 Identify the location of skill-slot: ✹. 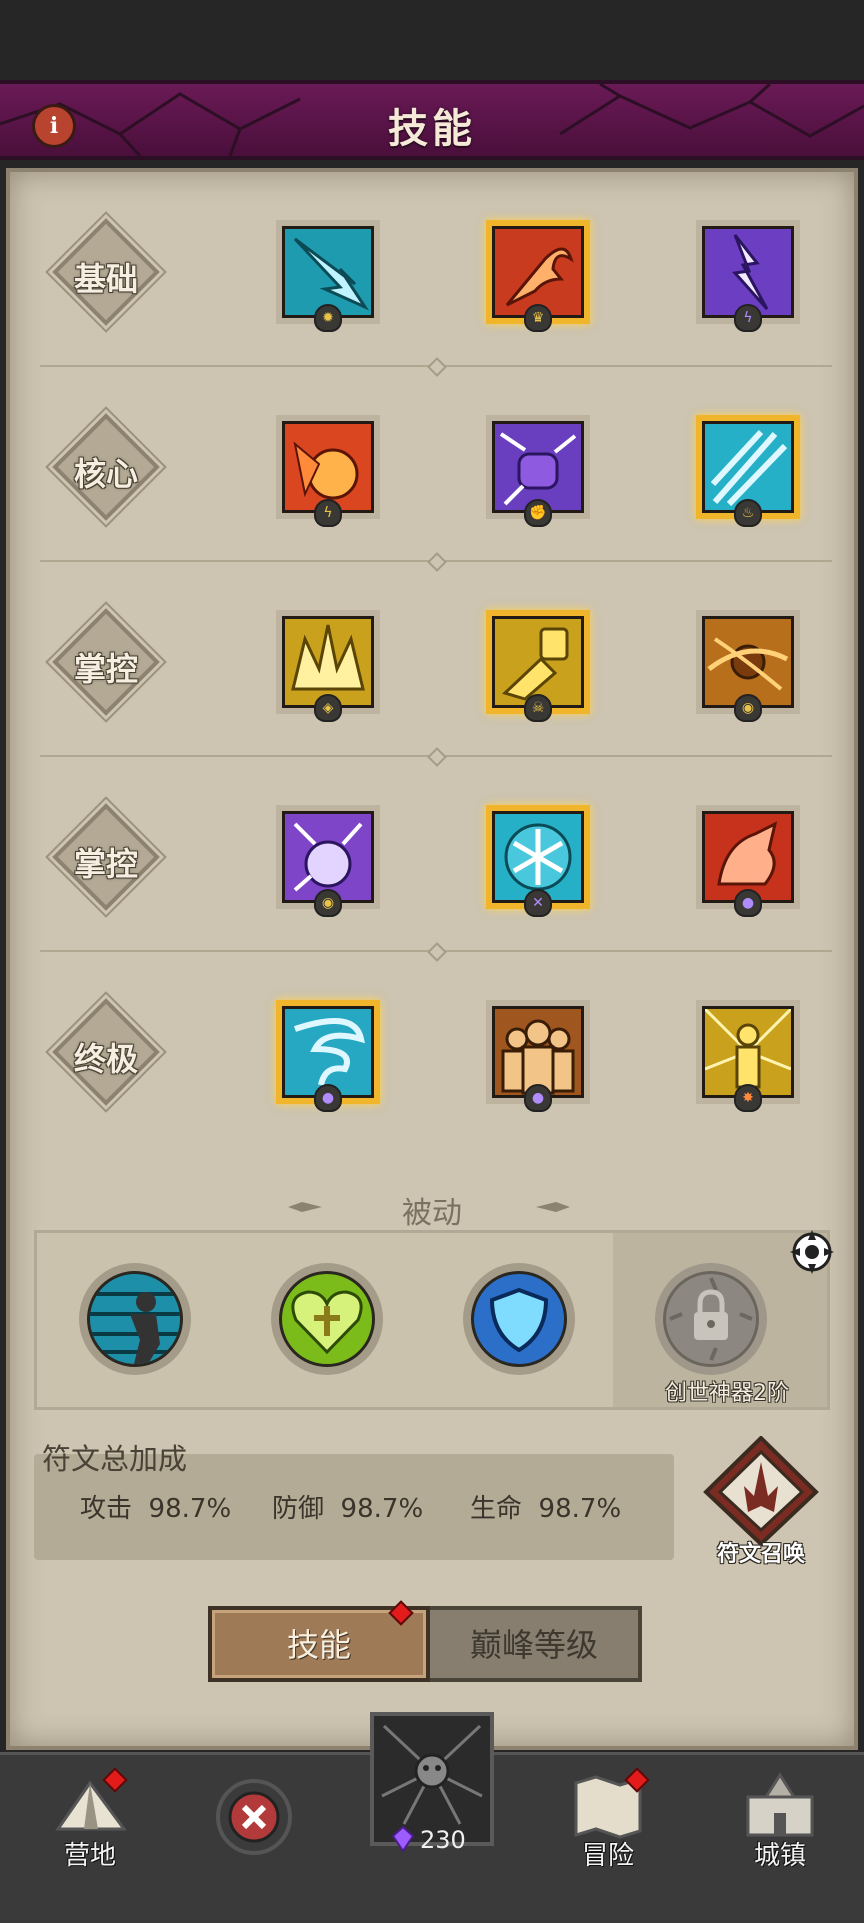
(328, 274).